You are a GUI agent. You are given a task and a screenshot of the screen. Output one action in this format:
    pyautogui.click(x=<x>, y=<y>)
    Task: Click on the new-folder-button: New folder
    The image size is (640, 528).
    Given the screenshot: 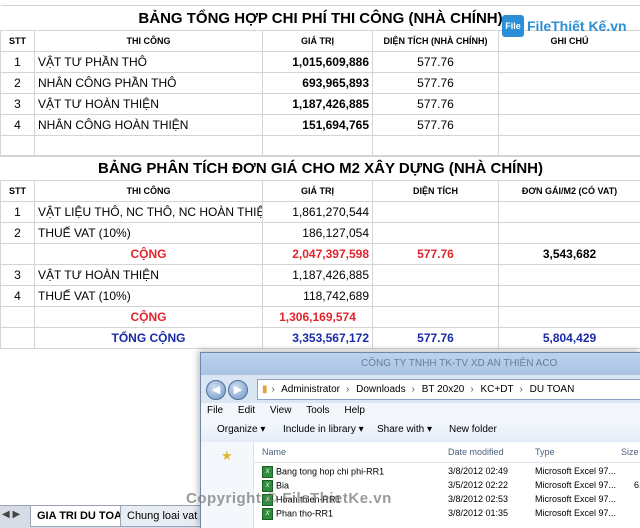 What is the action you would take?
    pyautogui.click(x=473, y=429)
    